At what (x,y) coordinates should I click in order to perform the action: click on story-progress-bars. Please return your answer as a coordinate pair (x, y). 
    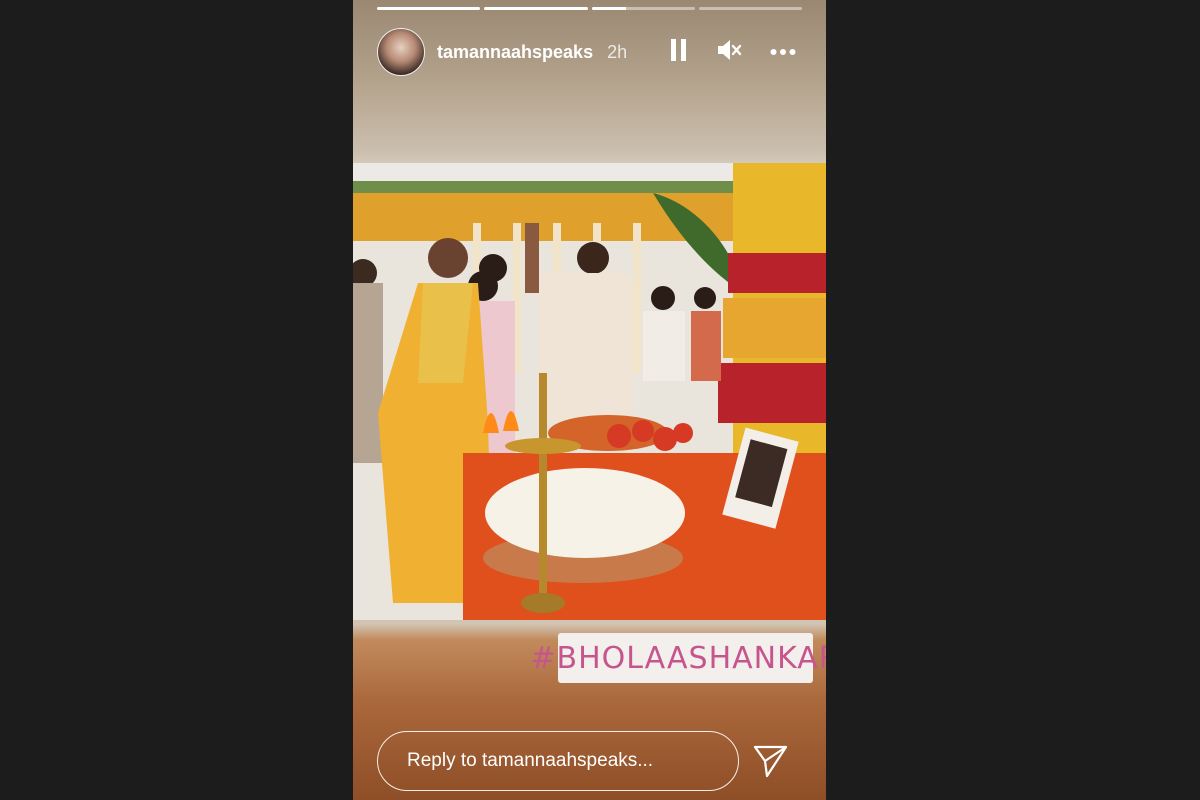
    Looking at the image, I should click on (589, 8).